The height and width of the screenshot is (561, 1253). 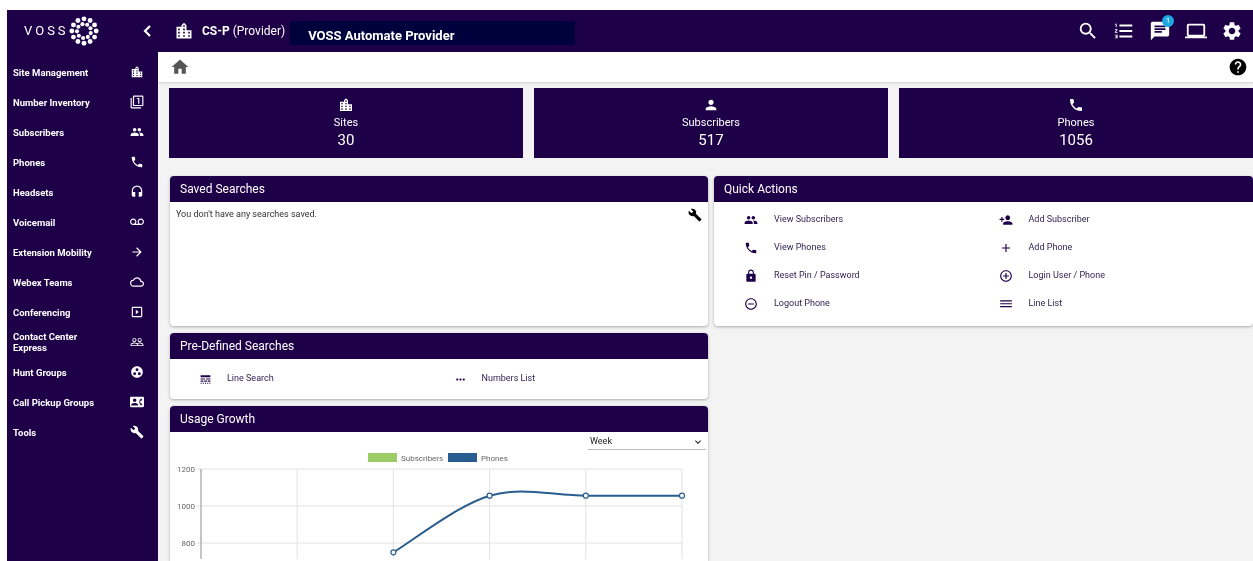 I want to click on panel-title: Quick Actions, so click(x=761, y=189).